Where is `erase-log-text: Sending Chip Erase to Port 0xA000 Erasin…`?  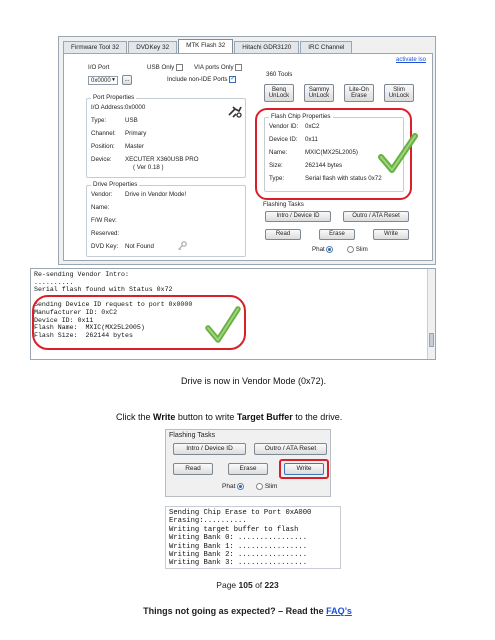
erase-log-text: Sending Chip Erase to Port 0xA000 Erasin… is located at coordinates (240, 538).